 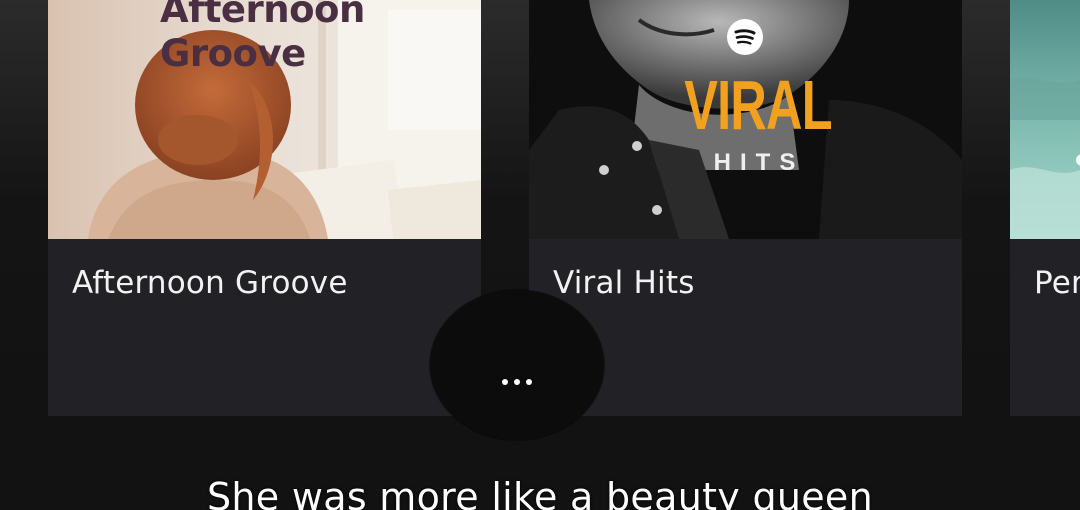 I want to click on partial-playlist-artwork, so click(x=1045, y=119).